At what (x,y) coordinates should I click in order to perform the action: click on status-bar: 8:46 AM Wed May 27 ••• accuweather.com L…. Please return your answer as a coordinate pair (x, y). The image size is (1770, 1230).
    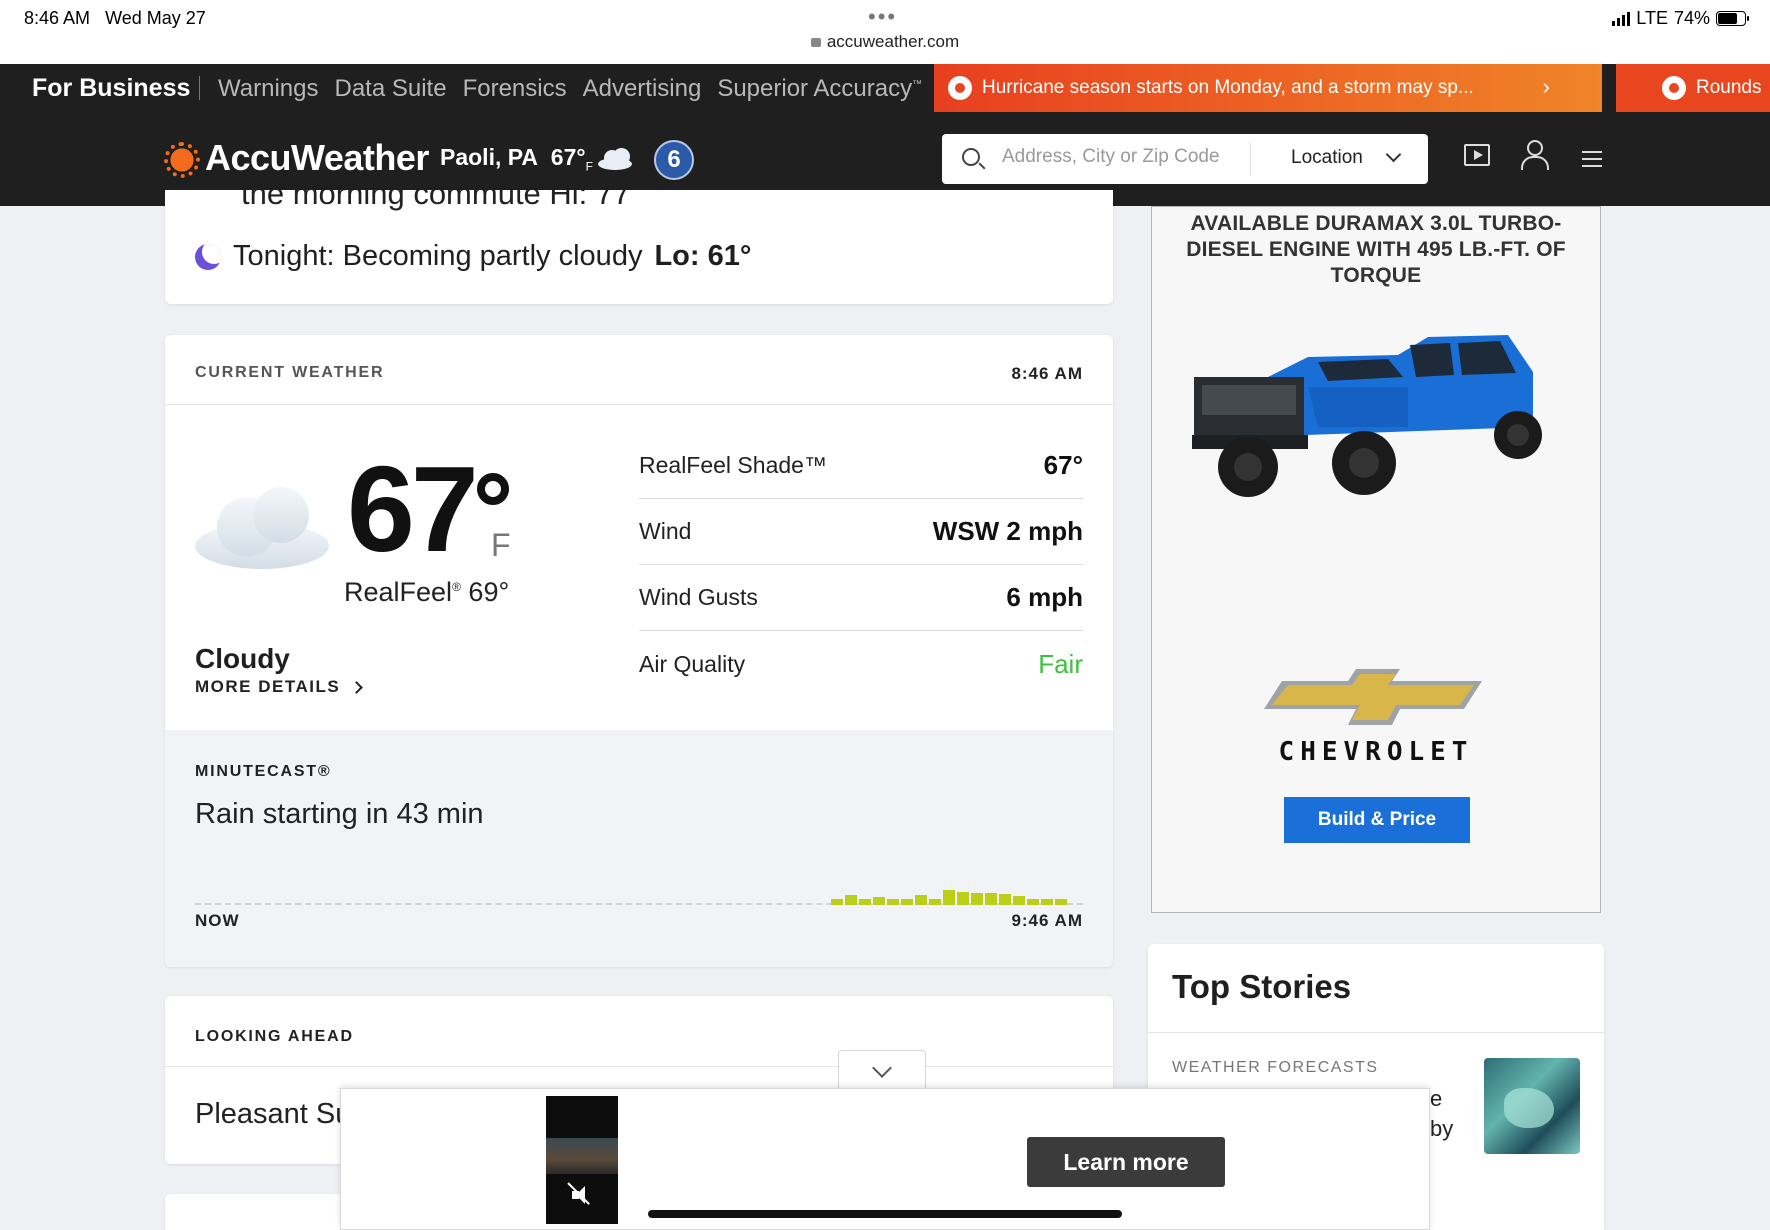
    Looking at the image, I should click on (885, 32).